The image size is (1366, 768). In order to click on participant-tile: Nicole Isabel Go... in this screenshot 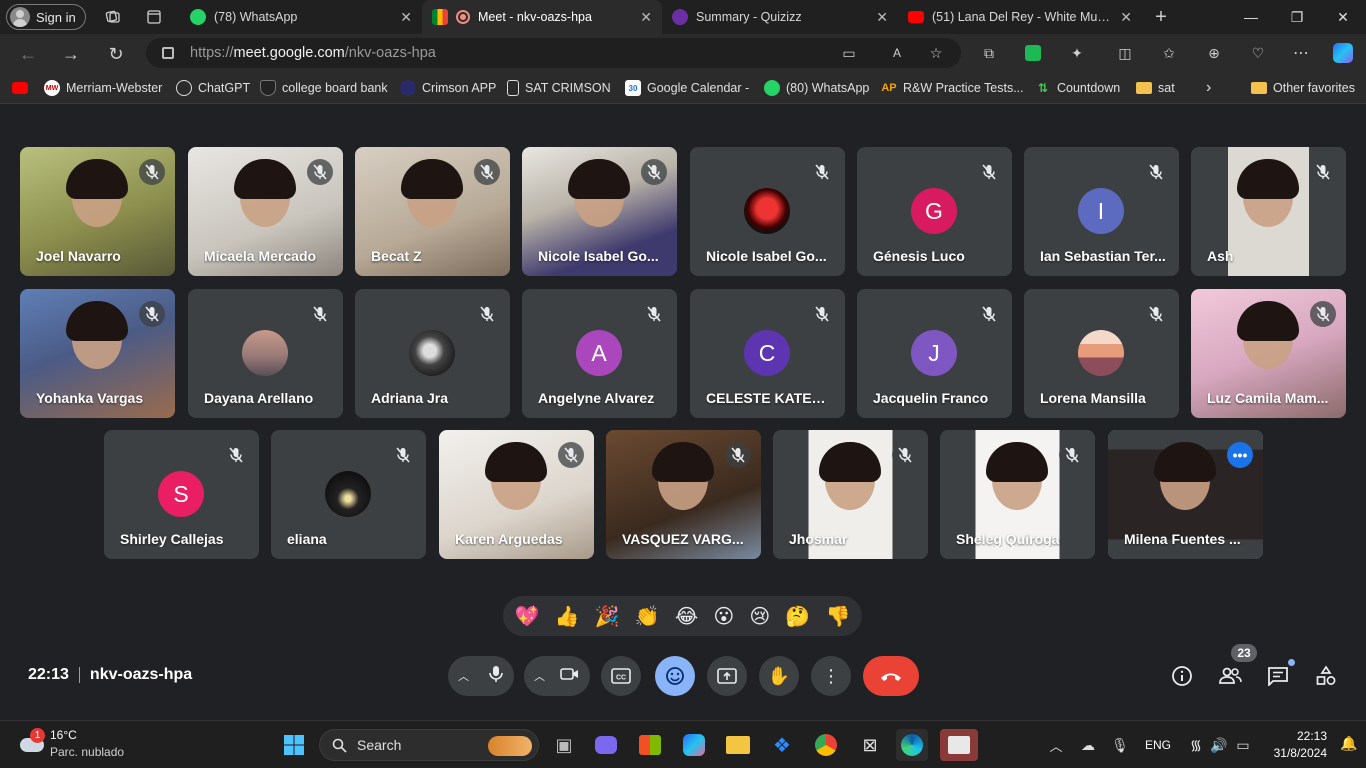, I will do `click(767, 211)`.